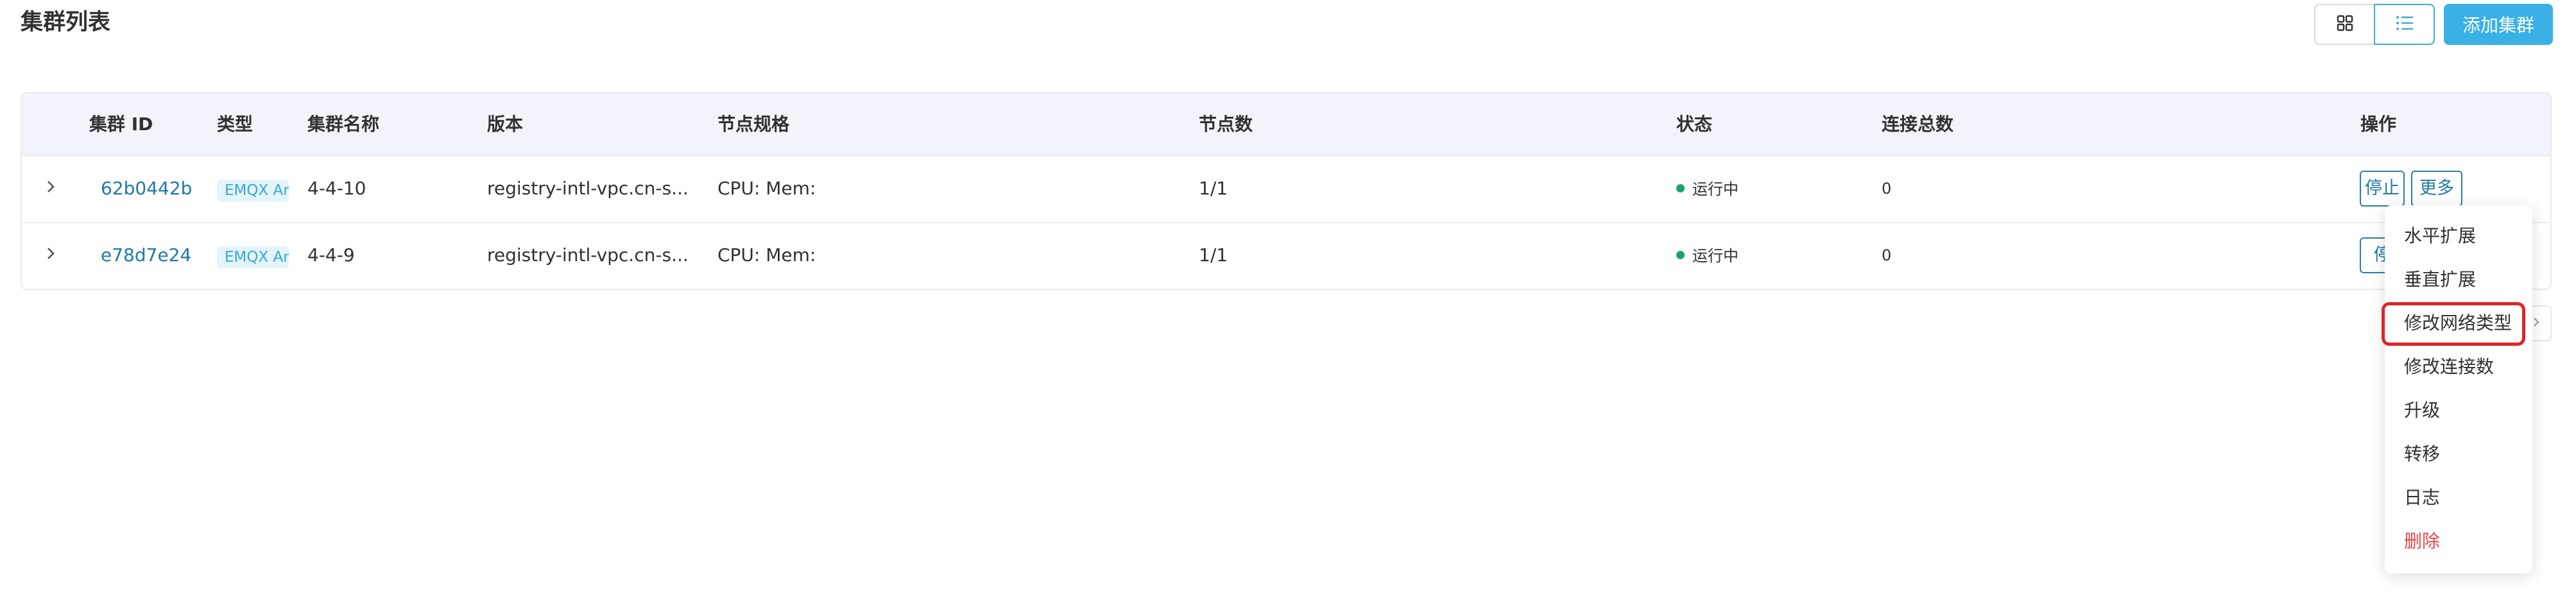  I want to click on cluster-id-link: 62b0442b, so click(146, 189).